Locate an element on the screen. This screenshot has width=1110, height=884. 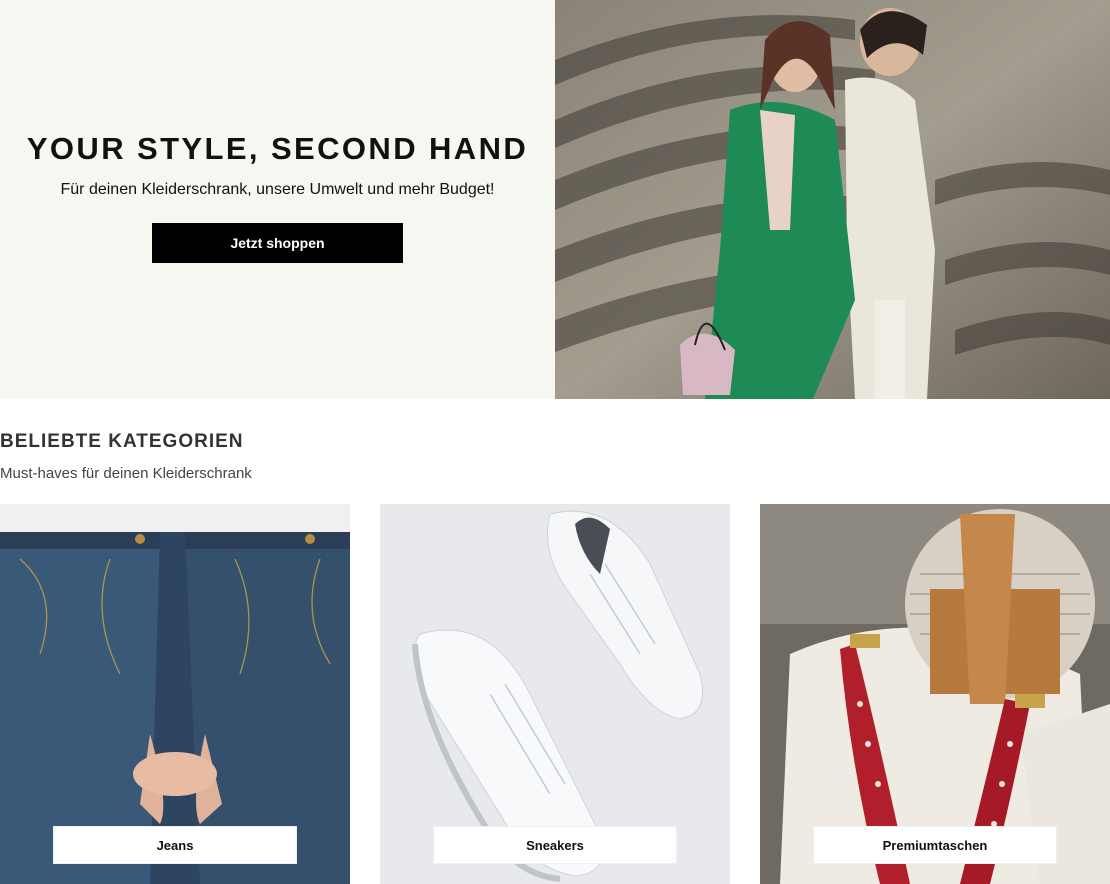
hero-title: YOUR STYLE, SECOND HAND is located at coordinates (277, 148).